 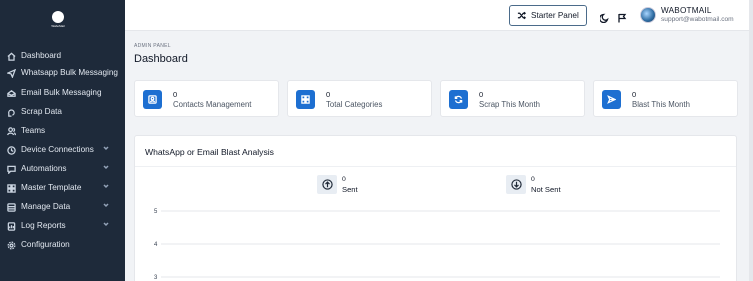 I want to click on legend-name: Not Sent, so click(x=546, y=189).